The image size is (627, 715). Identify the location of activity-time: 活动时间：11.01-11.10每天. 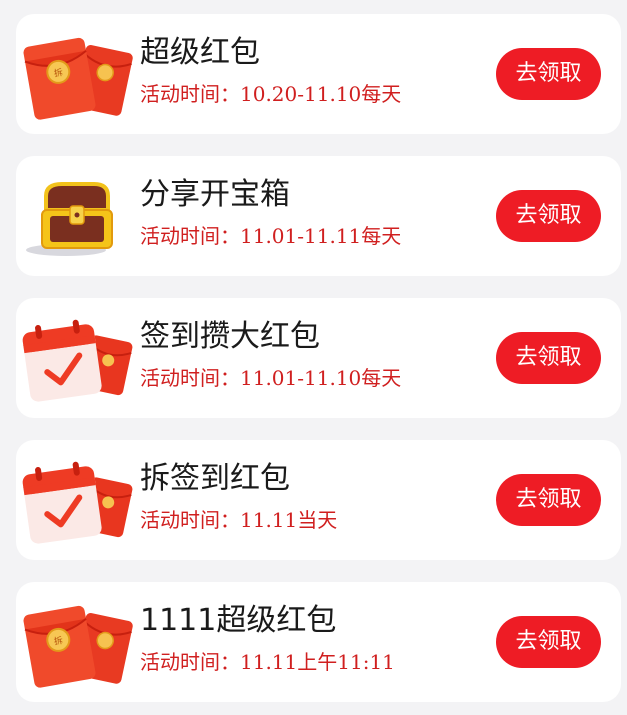
(270, 378).